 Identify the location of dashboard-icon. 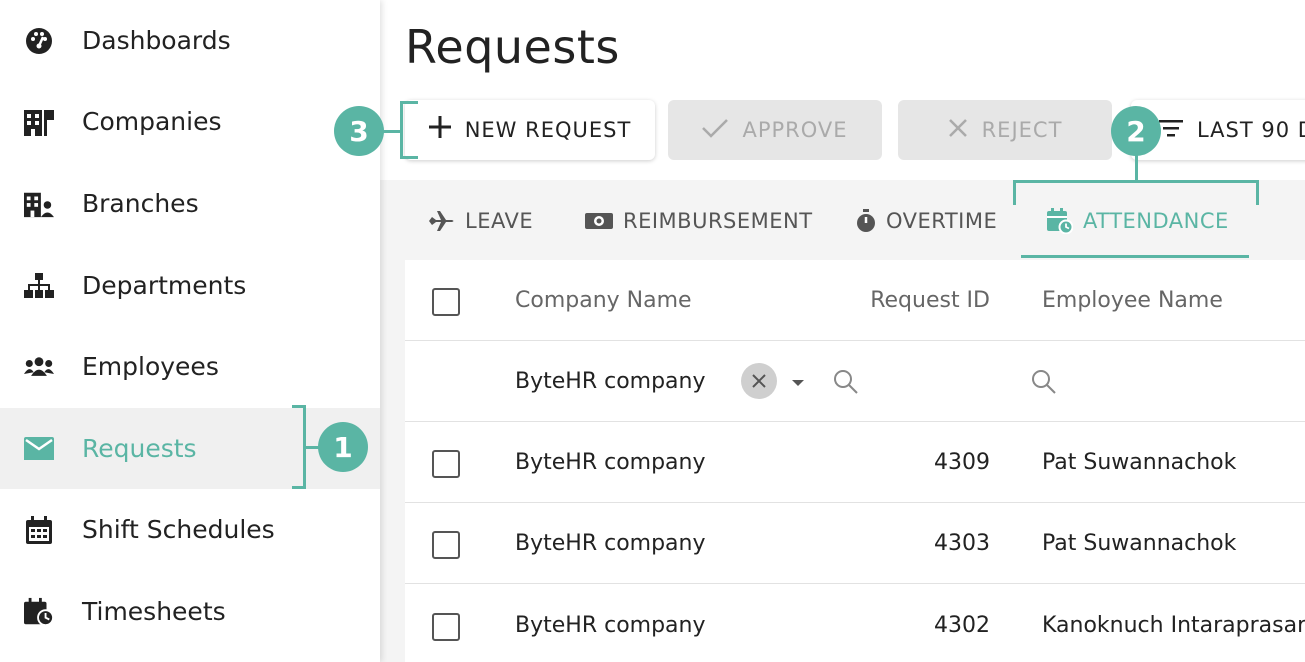
(39, 41).